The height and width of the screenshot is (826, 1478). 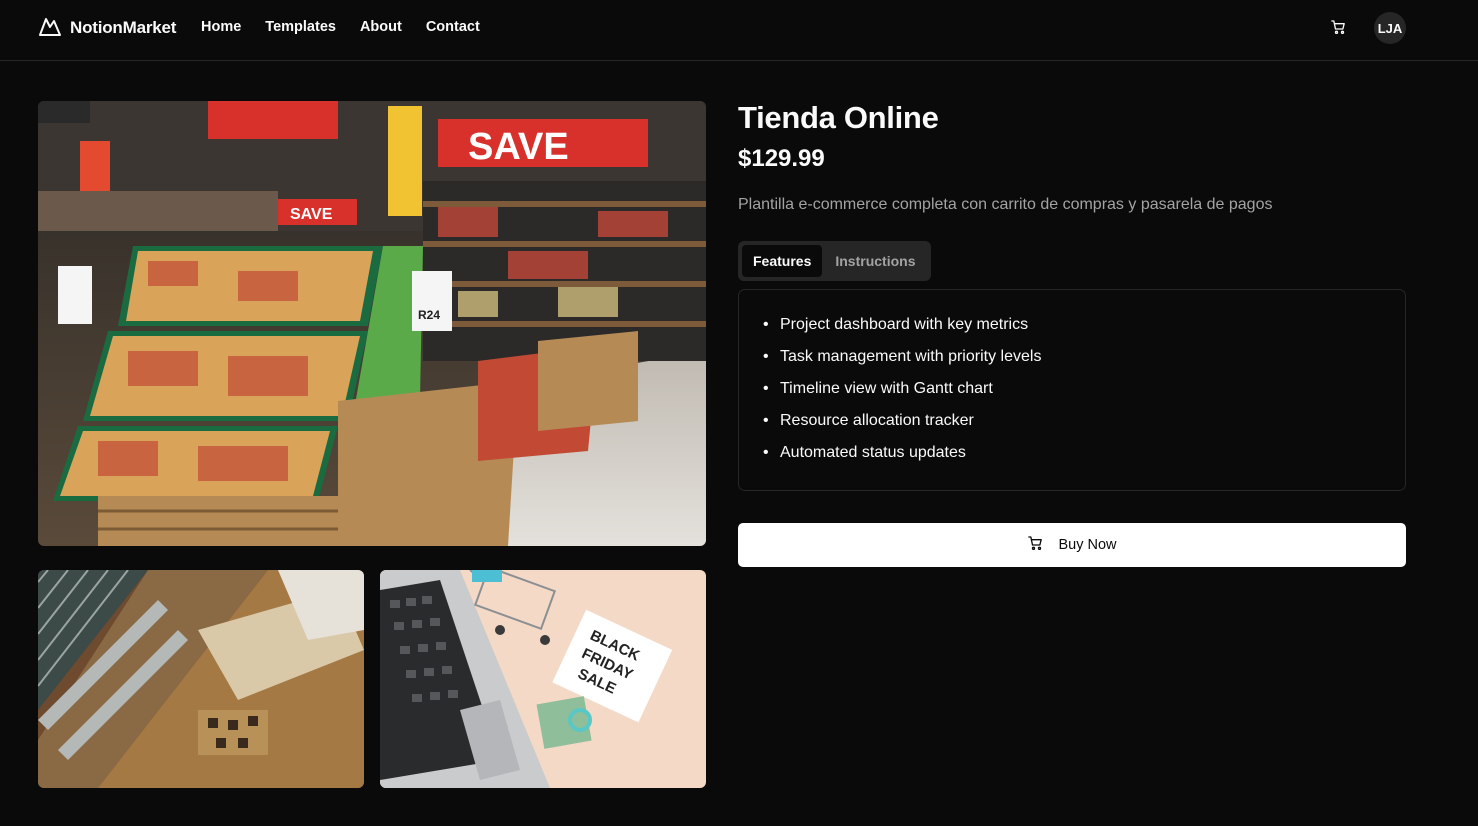 I want to click on header-cart-button, so click(x=1338, y=29).